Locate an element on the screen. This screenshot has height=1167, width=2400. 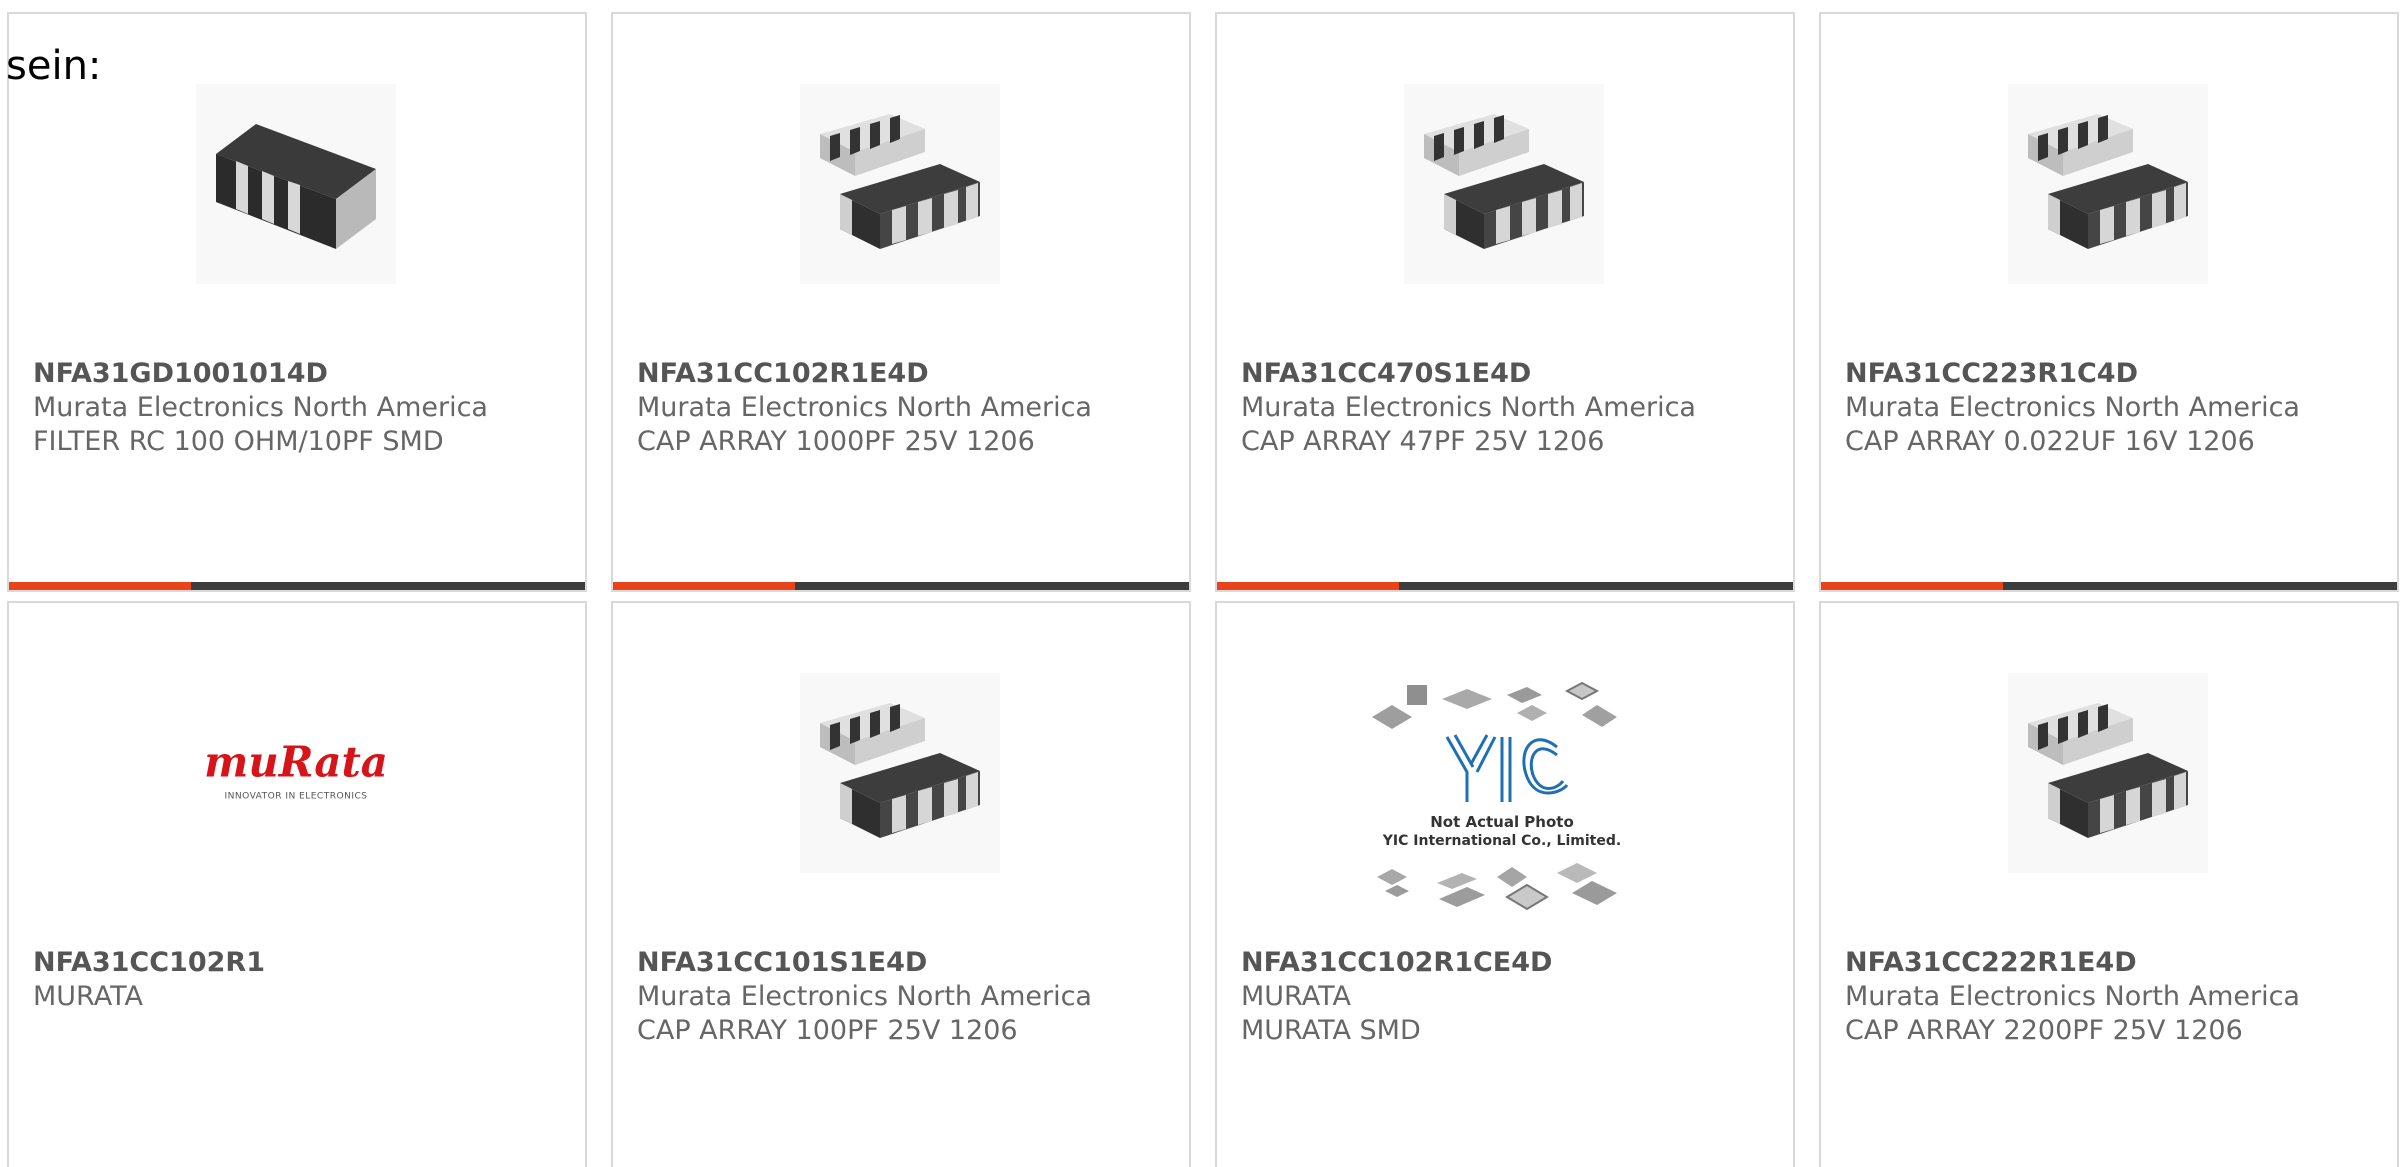
description: FILTER RC 100 OHM/10PF SMD is located at coordinates (238, 441).